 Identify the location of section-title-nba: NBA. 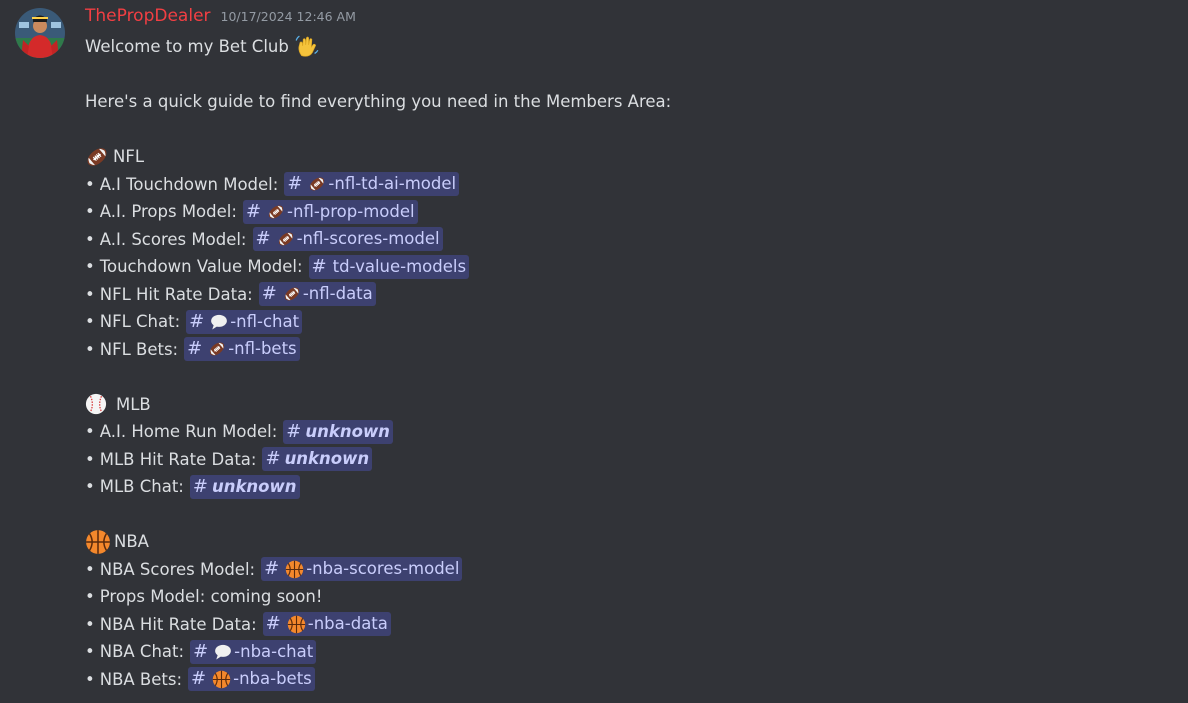
(131, 541).